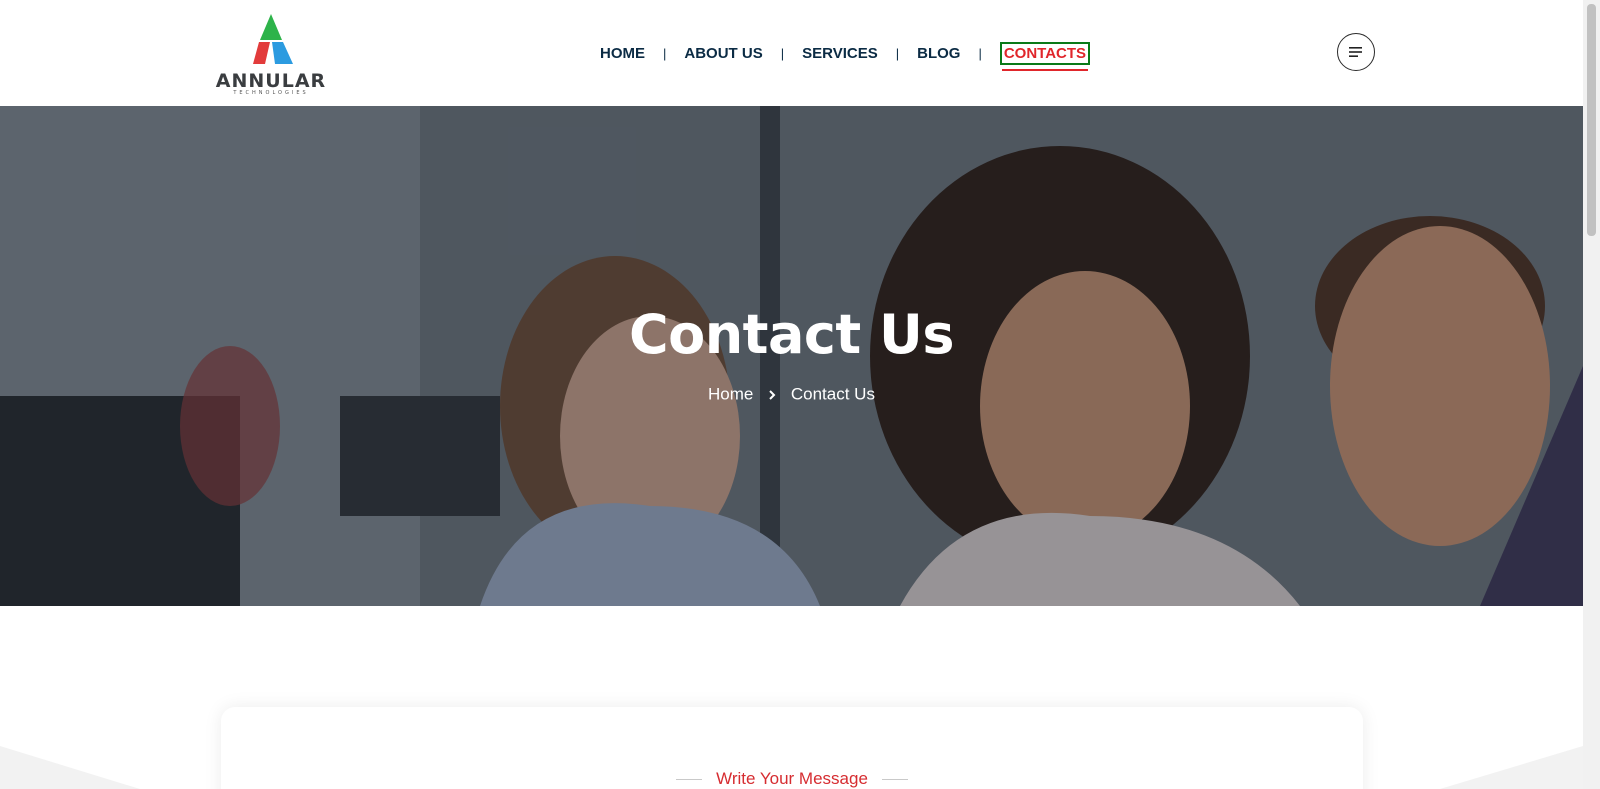 This screenshot has height=789, width=1600. Describe the element at coordinates (1045, 56) in the screenshot. I see `nav-contacts: CONTACTS` at that location.